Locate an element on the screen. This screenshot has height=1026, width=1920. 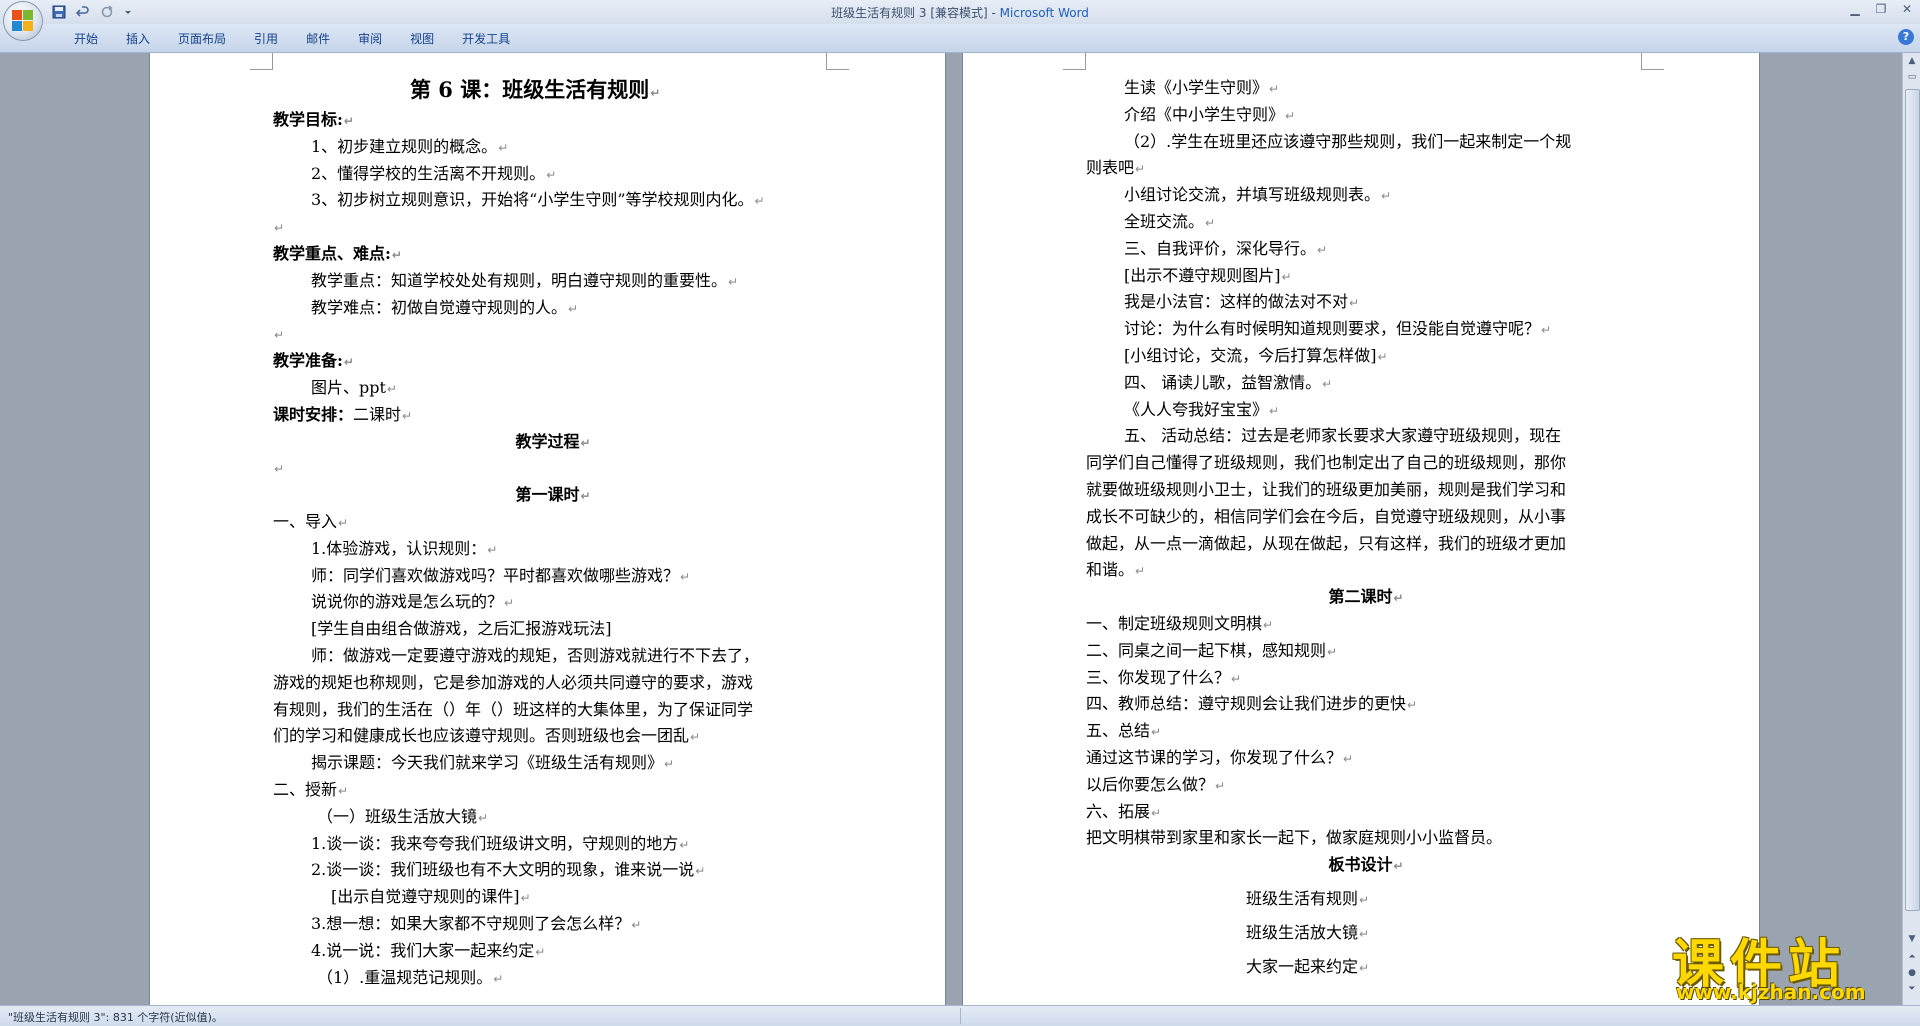
paragraph: 课时安排：二课时↵ is located at coordinates (343, 414).